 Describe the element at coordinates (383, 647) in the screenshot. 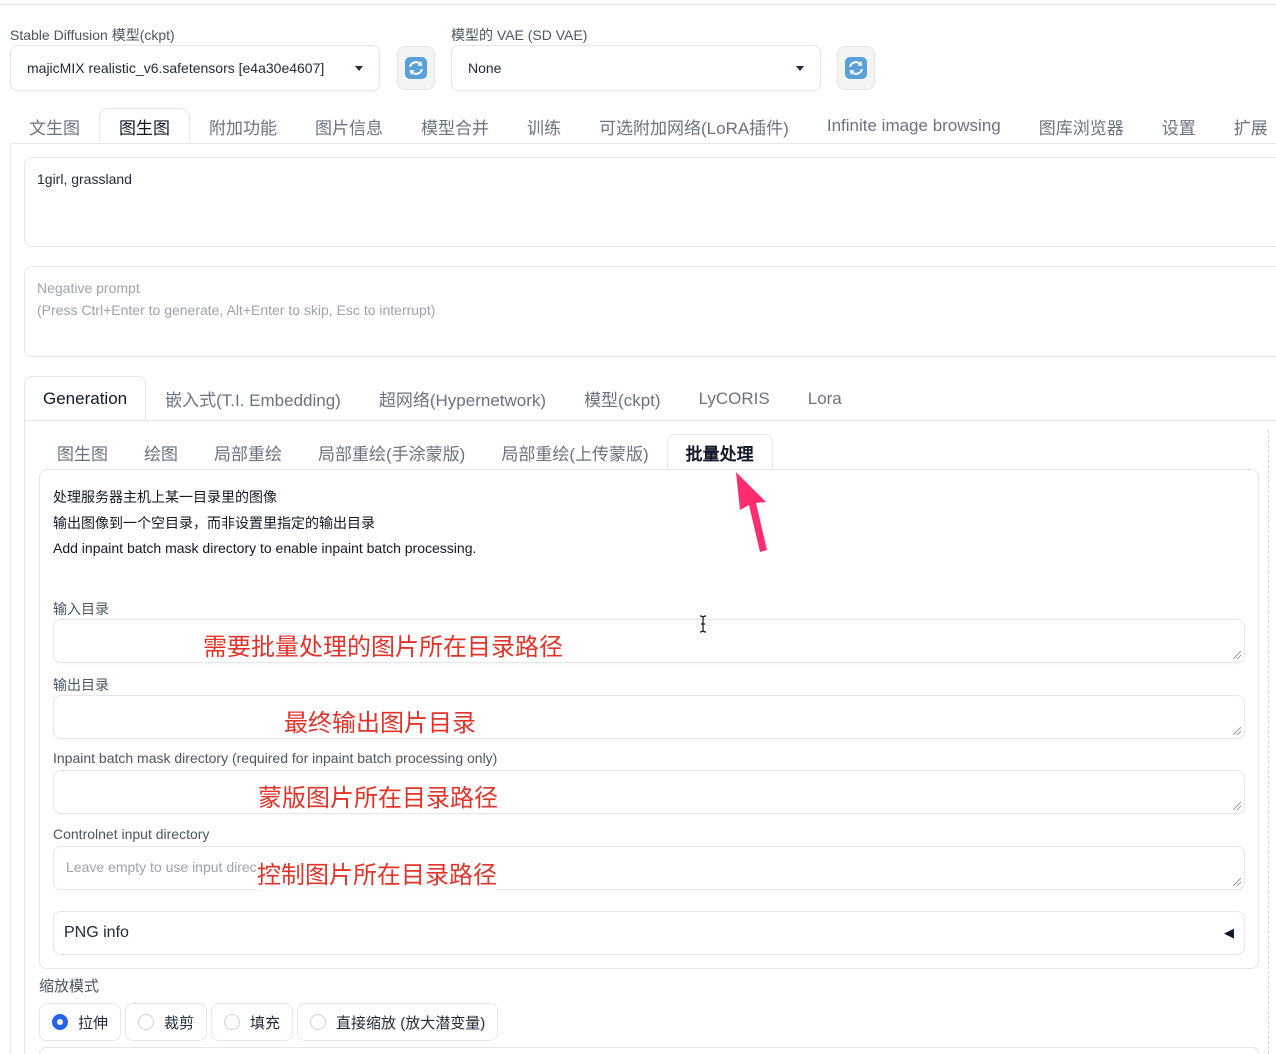

I see `input-dir-annotation: 需要批量处理的图片所在目录路径` at that location.